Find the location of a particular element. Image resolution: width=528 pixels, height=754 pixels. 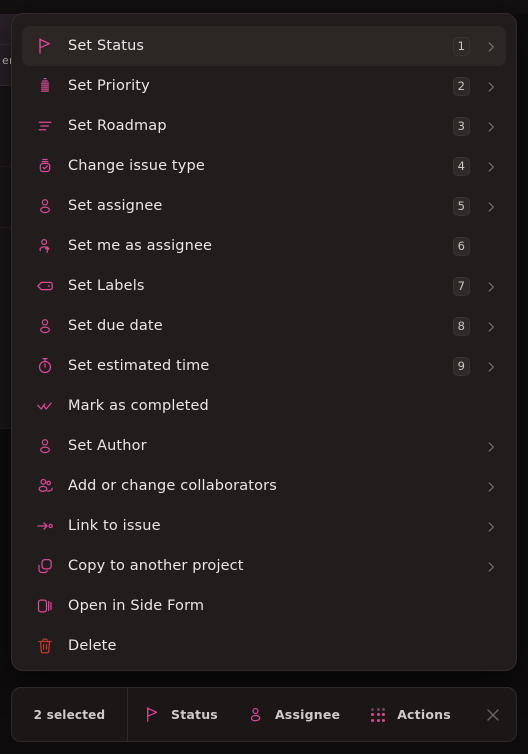

stopwatch-icon is located at coordinates (45, 366).